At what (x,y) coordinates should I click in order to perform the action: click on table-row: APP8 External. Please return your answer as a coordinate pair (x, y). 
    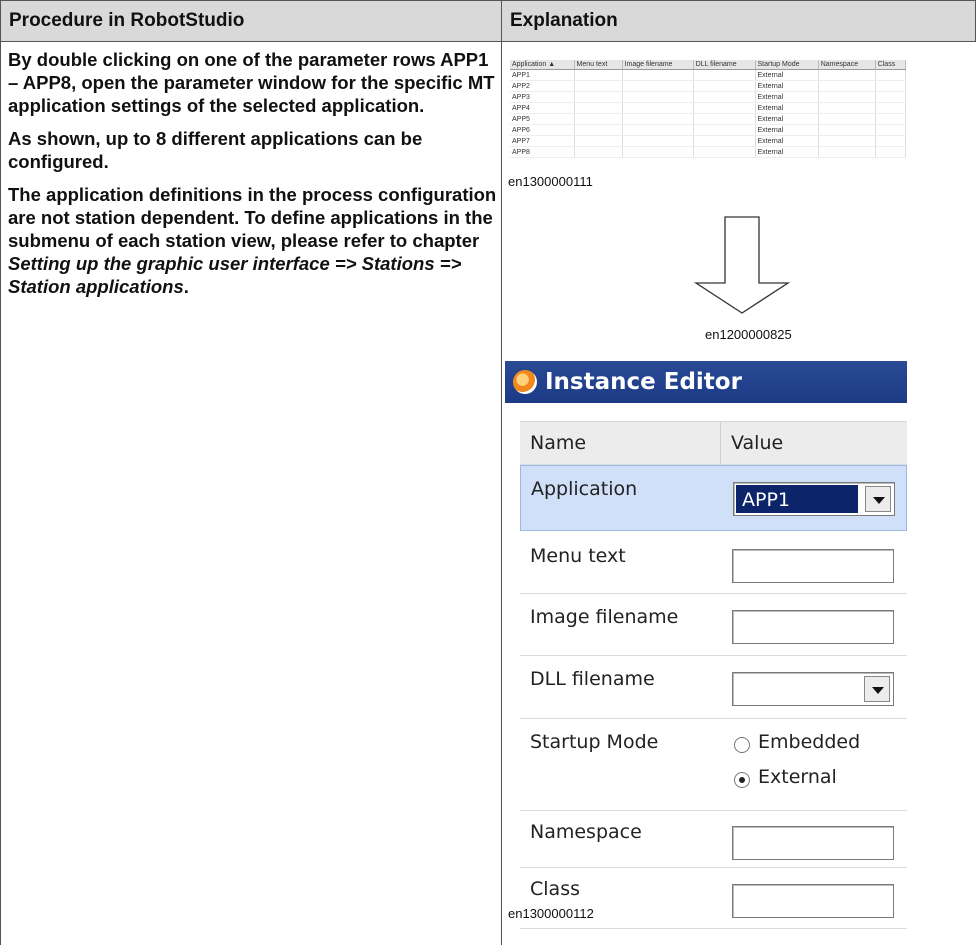
    Looking at the image, I should click on (708, 152).